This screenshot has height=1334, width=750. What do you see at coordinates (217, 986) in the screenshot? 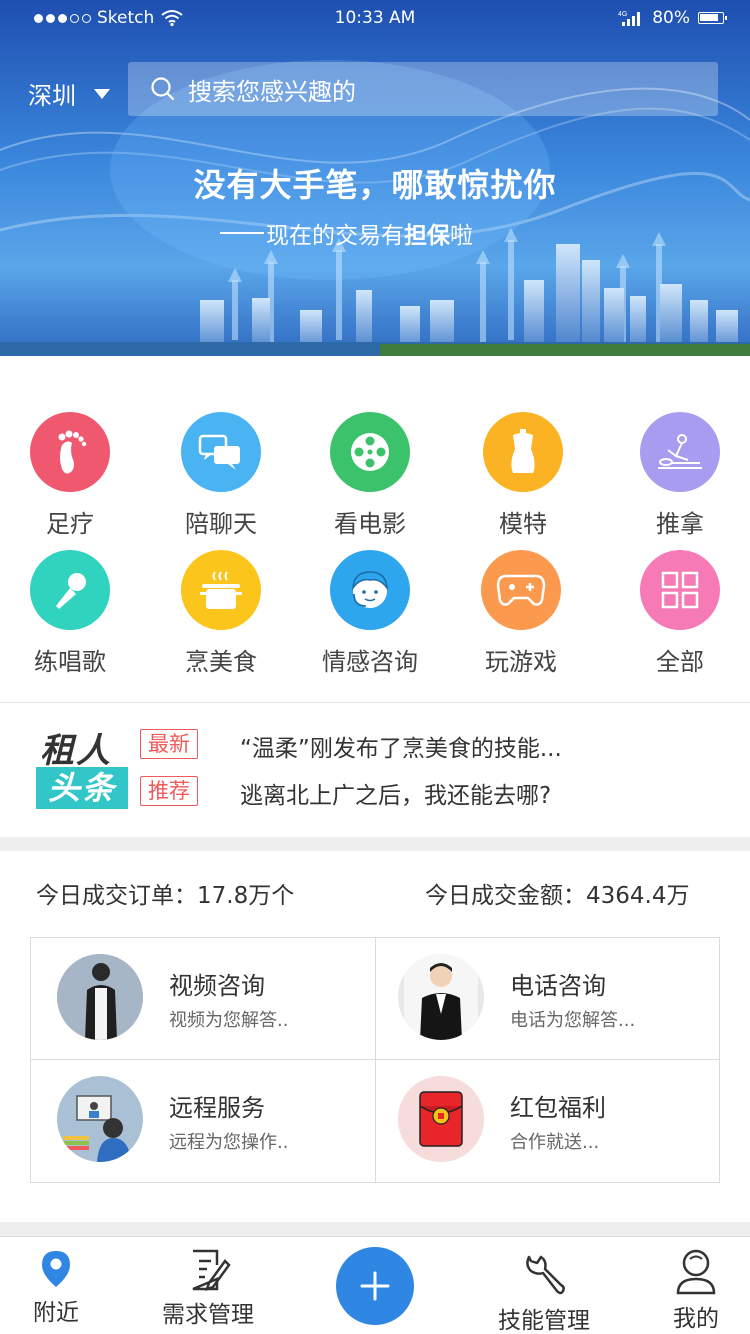
I see `service-title: 视频咨询` at bounding box center [217, 986].